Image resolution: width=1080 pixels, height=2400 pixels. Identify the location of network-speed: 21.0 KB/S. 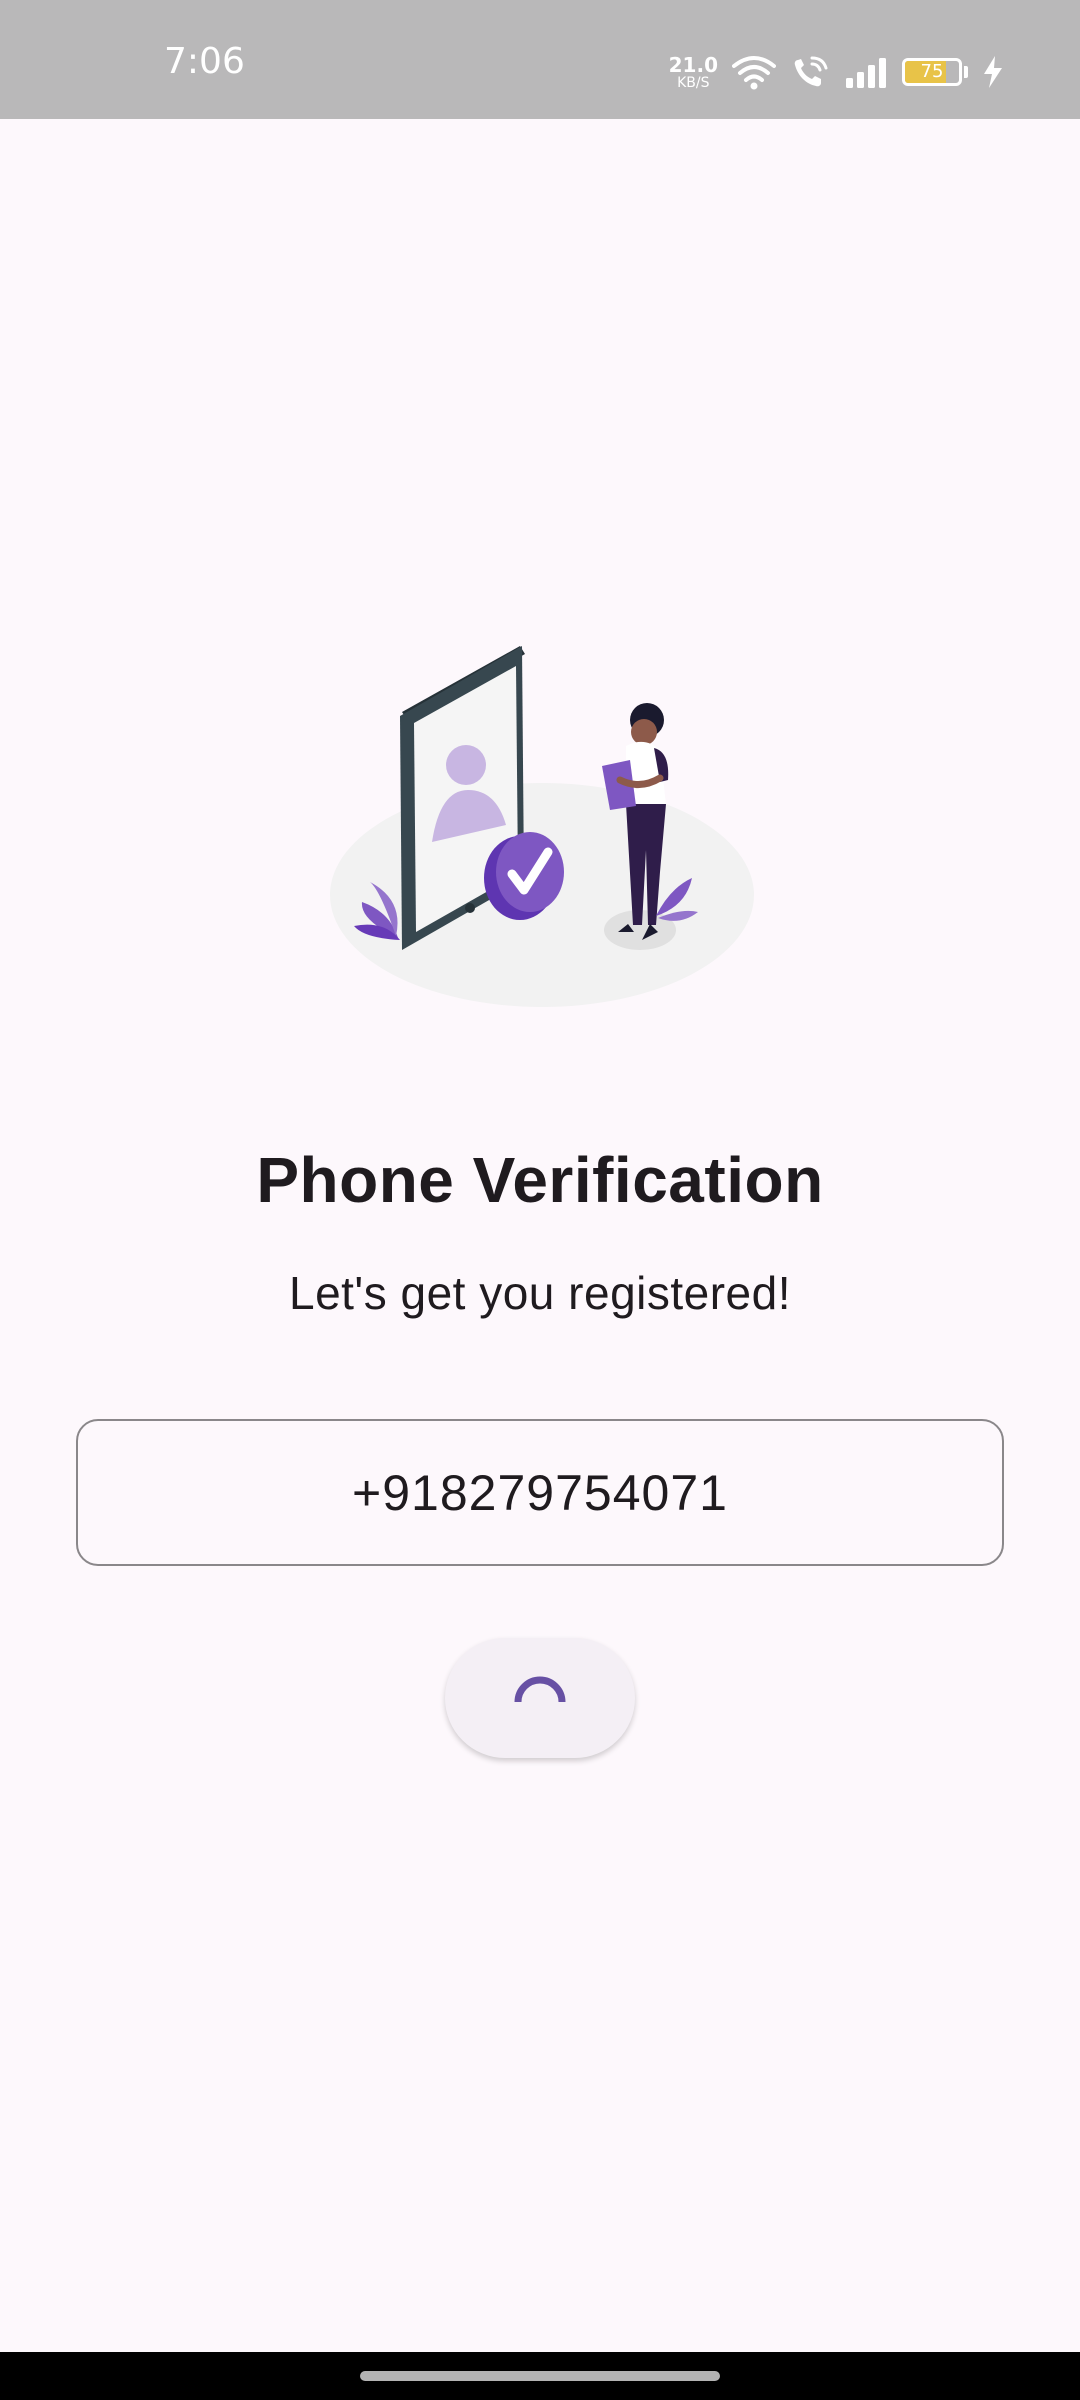
(693, 72).